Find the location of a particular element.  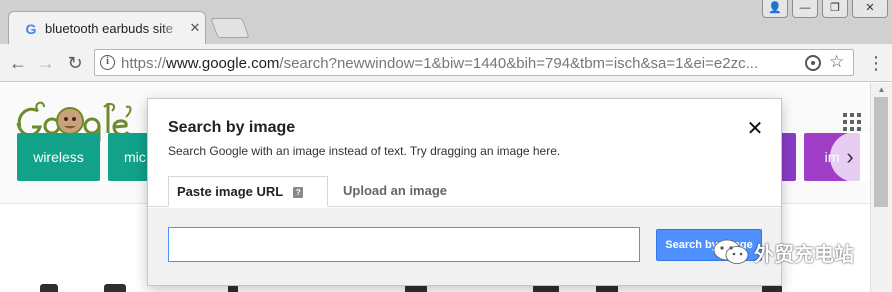

tab-close-icon: ✕ is located at coordinates (195, 28).